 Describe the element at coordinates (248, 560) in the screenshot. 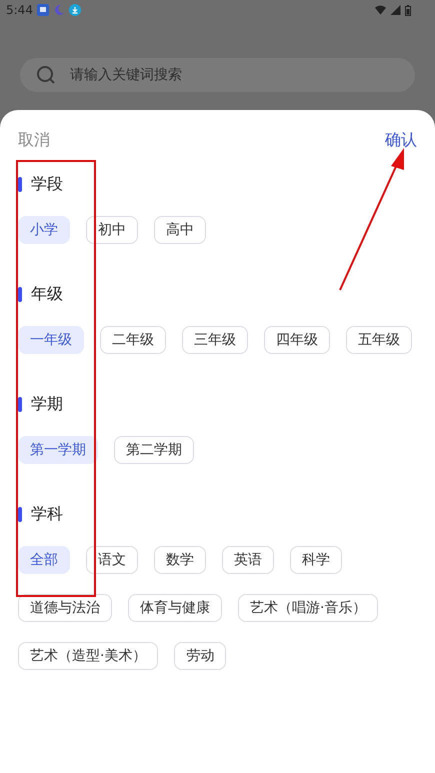

I see `filter-chip: 英语` at that location.